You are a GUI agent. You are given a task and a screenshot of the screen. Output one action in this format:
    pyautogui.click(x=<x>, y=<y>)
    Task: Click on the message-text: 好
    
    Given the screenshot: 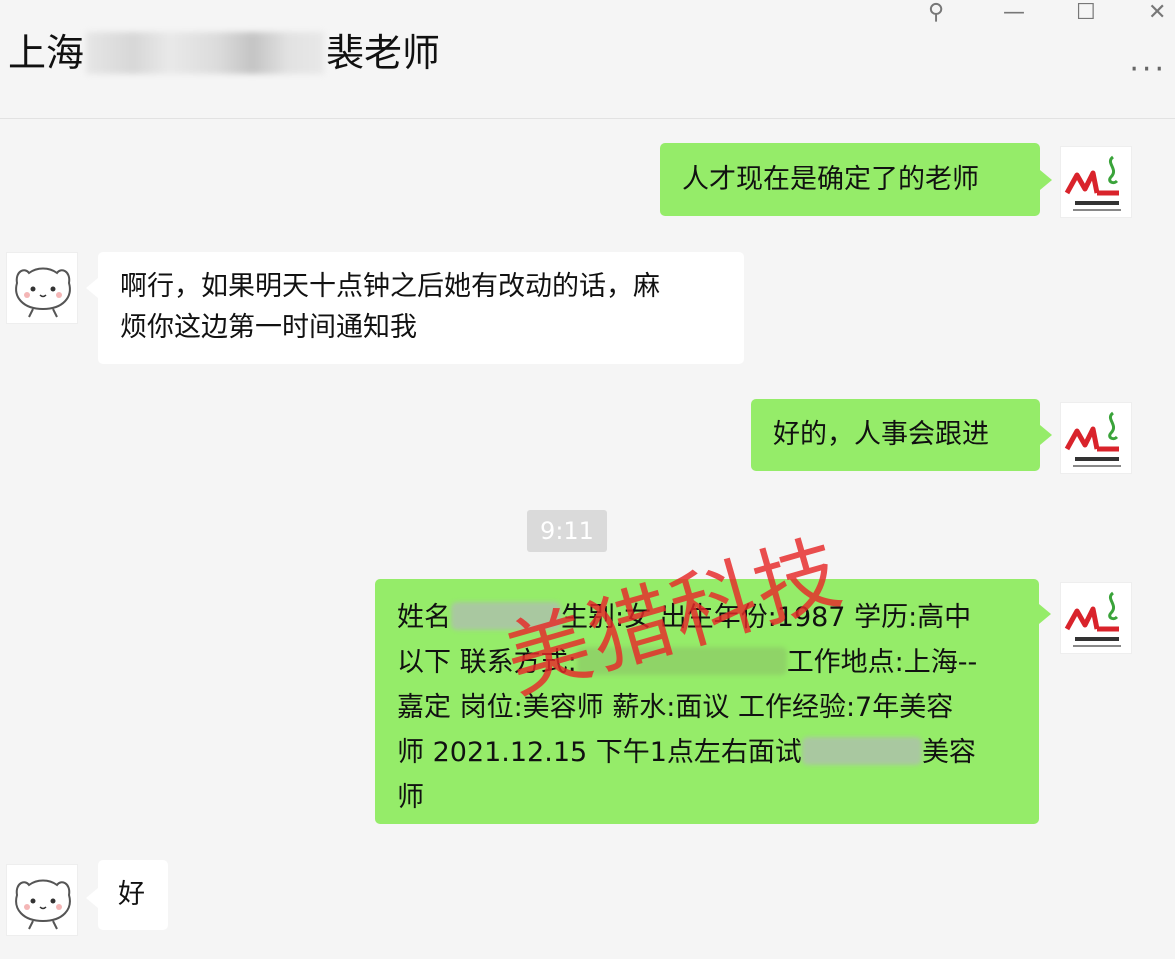 What is the action you would take?
    pyautogui.click(x=131, y=894)
    